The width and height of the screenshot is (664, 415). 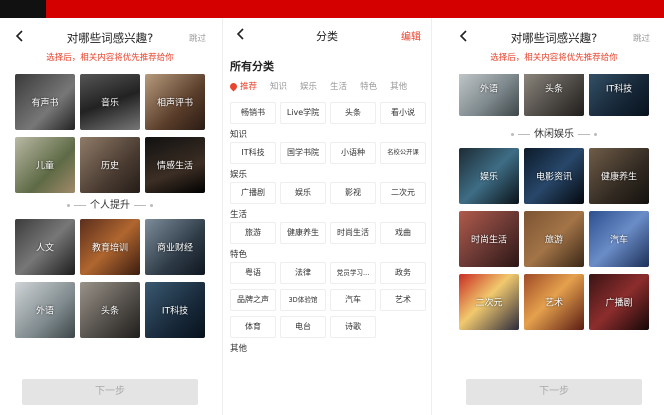 I want to click on category-chip: 小语种, so click(x=353, y=153).